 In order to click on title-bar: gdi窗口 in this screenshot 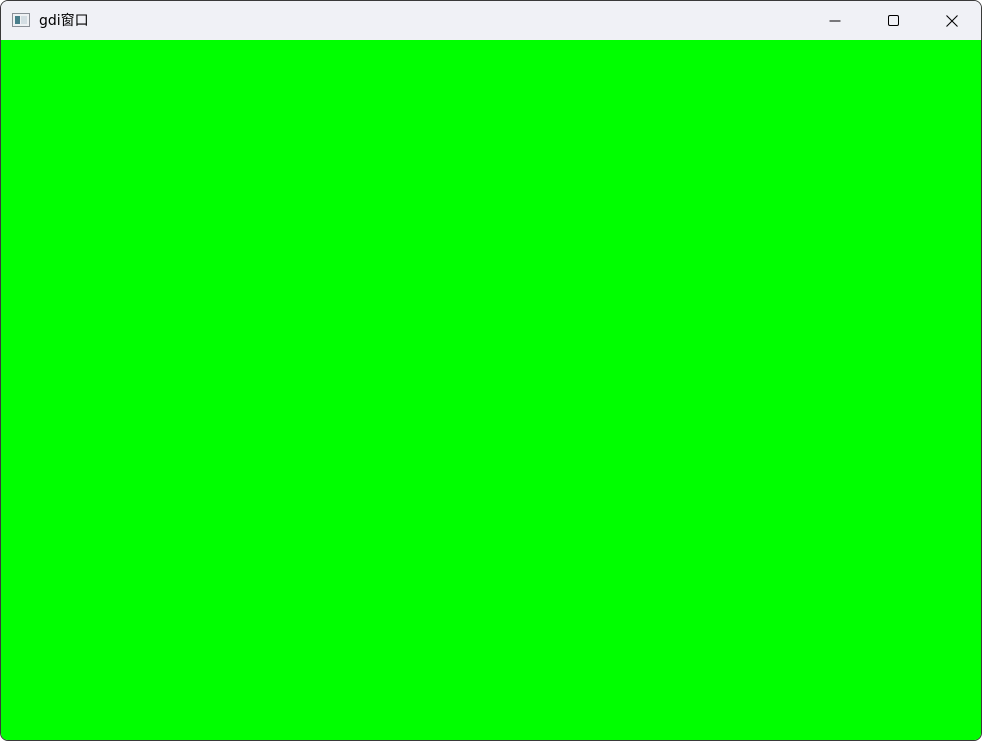, I will do `click(491, 20)`.